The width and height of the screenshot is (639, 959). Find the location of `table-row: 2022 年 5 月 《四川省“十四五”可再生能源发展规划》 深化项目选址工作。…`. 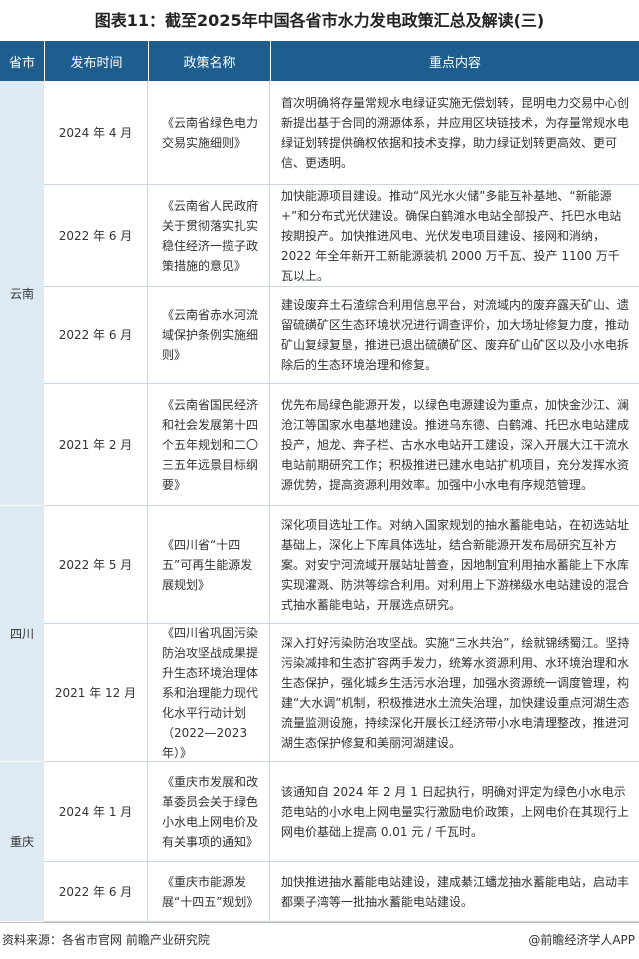

table-row: 2022 年 5 月 《四川省“十四五”可再生能源发展规划》 深化项目选址工作。… is located at coordinates (341, 565).